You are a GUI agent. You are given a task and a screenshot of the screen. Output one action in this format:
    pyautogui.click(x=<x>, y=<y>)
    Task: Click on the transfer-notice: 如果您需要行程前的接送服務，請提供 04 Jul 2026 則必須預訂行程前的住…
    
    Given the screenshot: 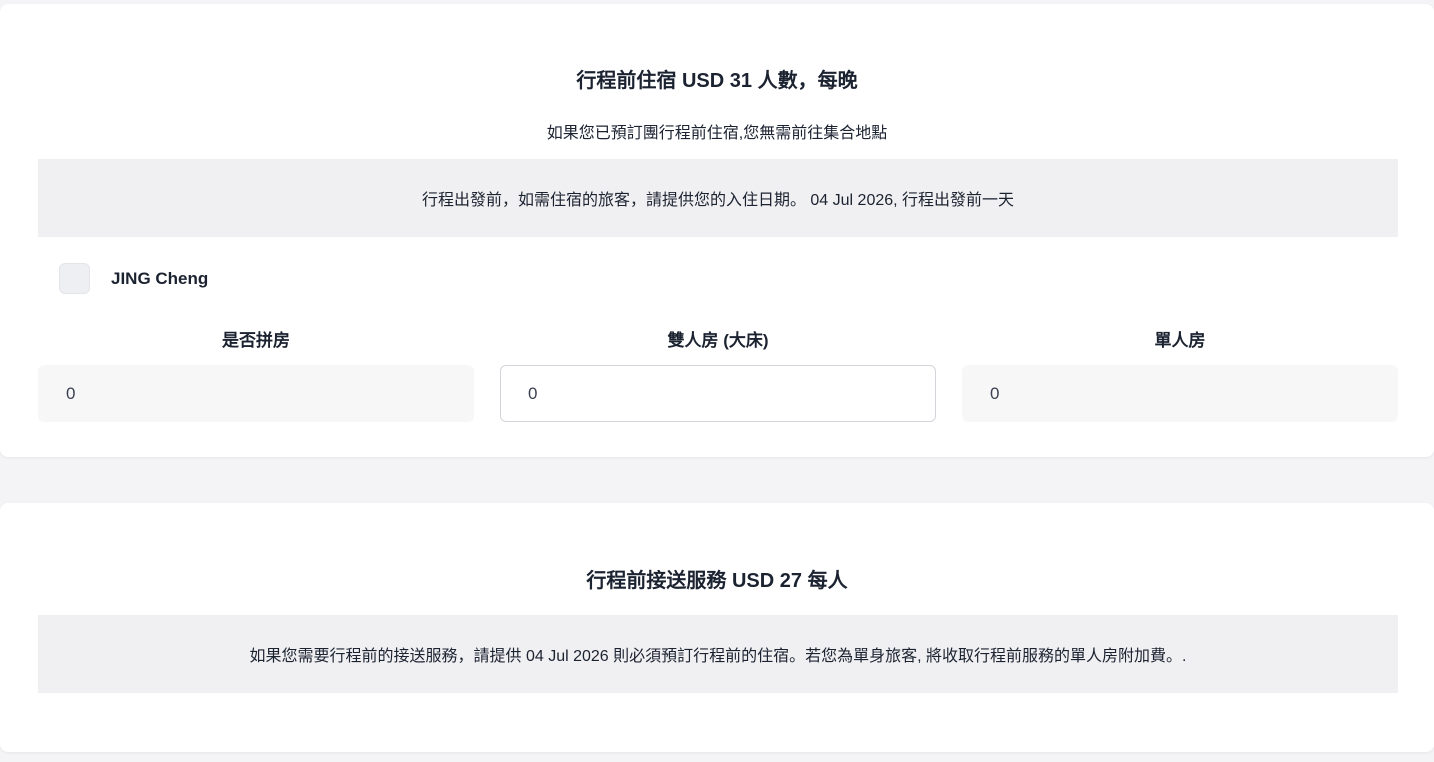 What is the action you would take?
    pyautogui.click(x=718, y=654)
    